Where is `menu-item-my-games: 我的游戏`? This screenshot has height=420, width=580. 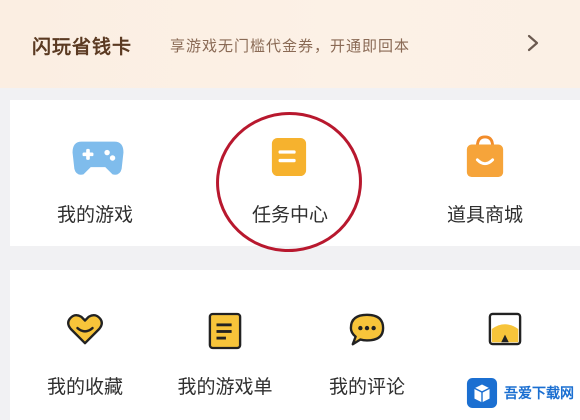
menu-item-my-games: 我的游戏 is located at coordinates (95, 180).